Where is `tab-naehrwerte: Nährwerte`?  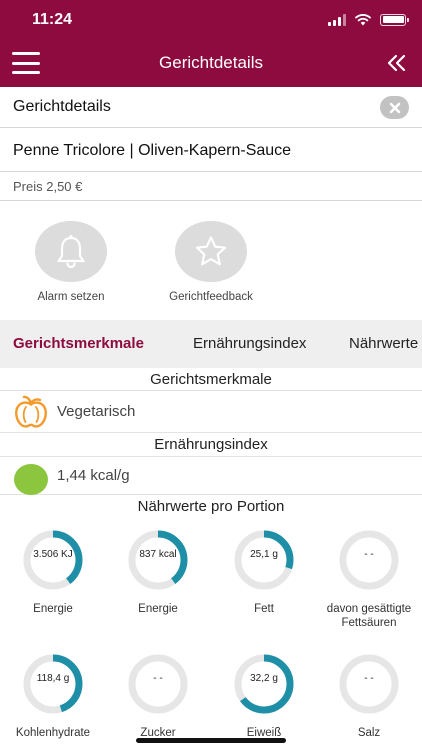 tab-naehrwerte: Nährwerte is located at coordinates (383, 343).